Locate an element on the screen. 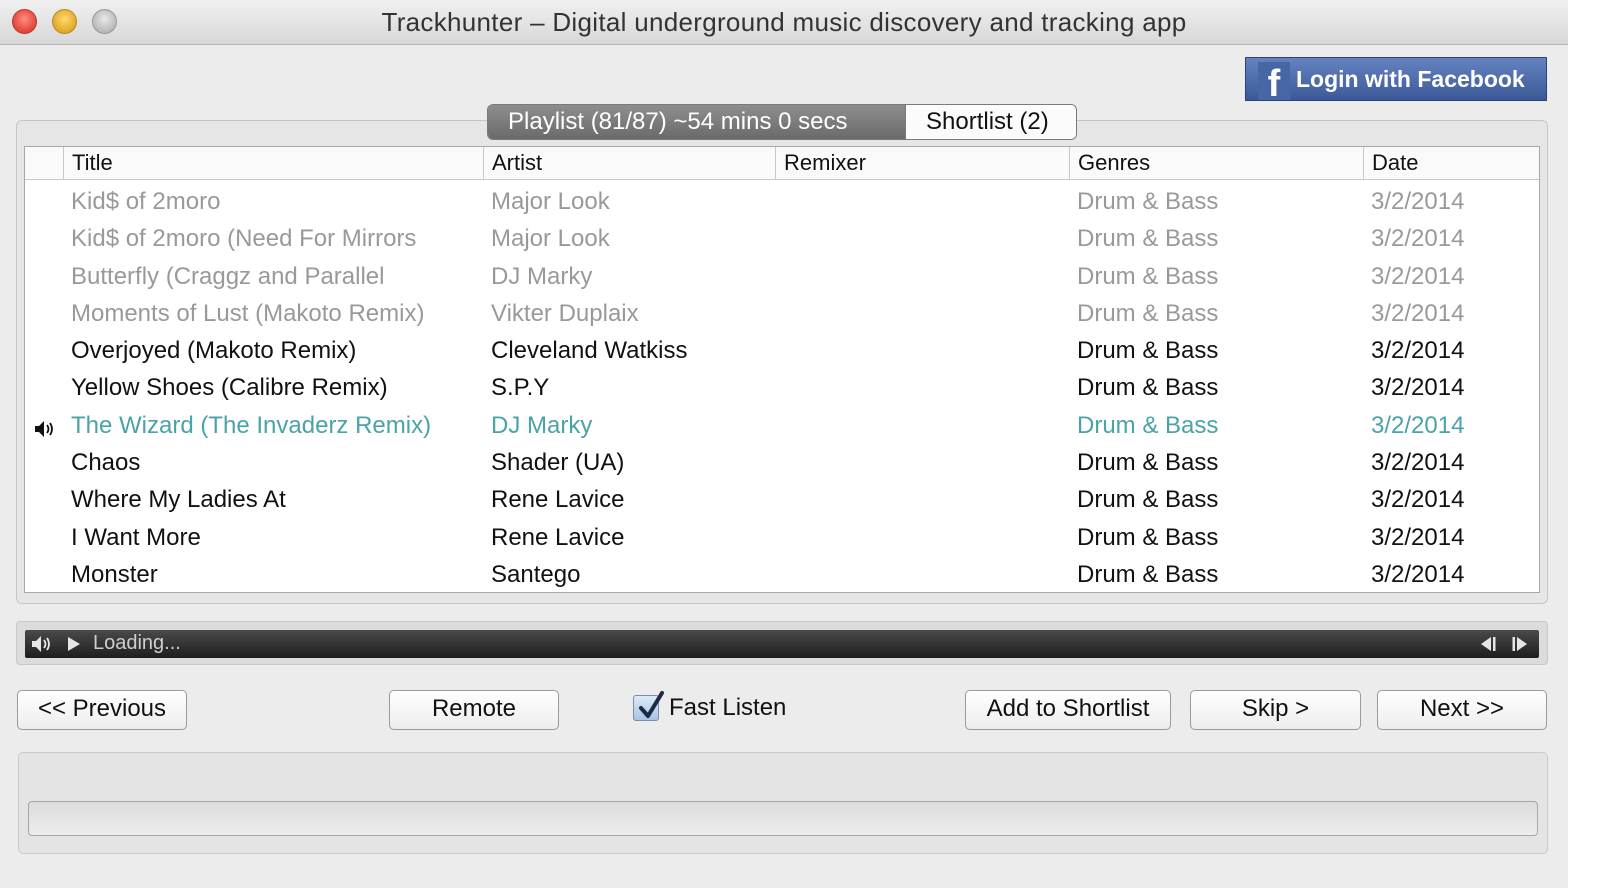  cell-title: Yellow Shoes (Calibre Remix) is located at coordinates (229, 388).